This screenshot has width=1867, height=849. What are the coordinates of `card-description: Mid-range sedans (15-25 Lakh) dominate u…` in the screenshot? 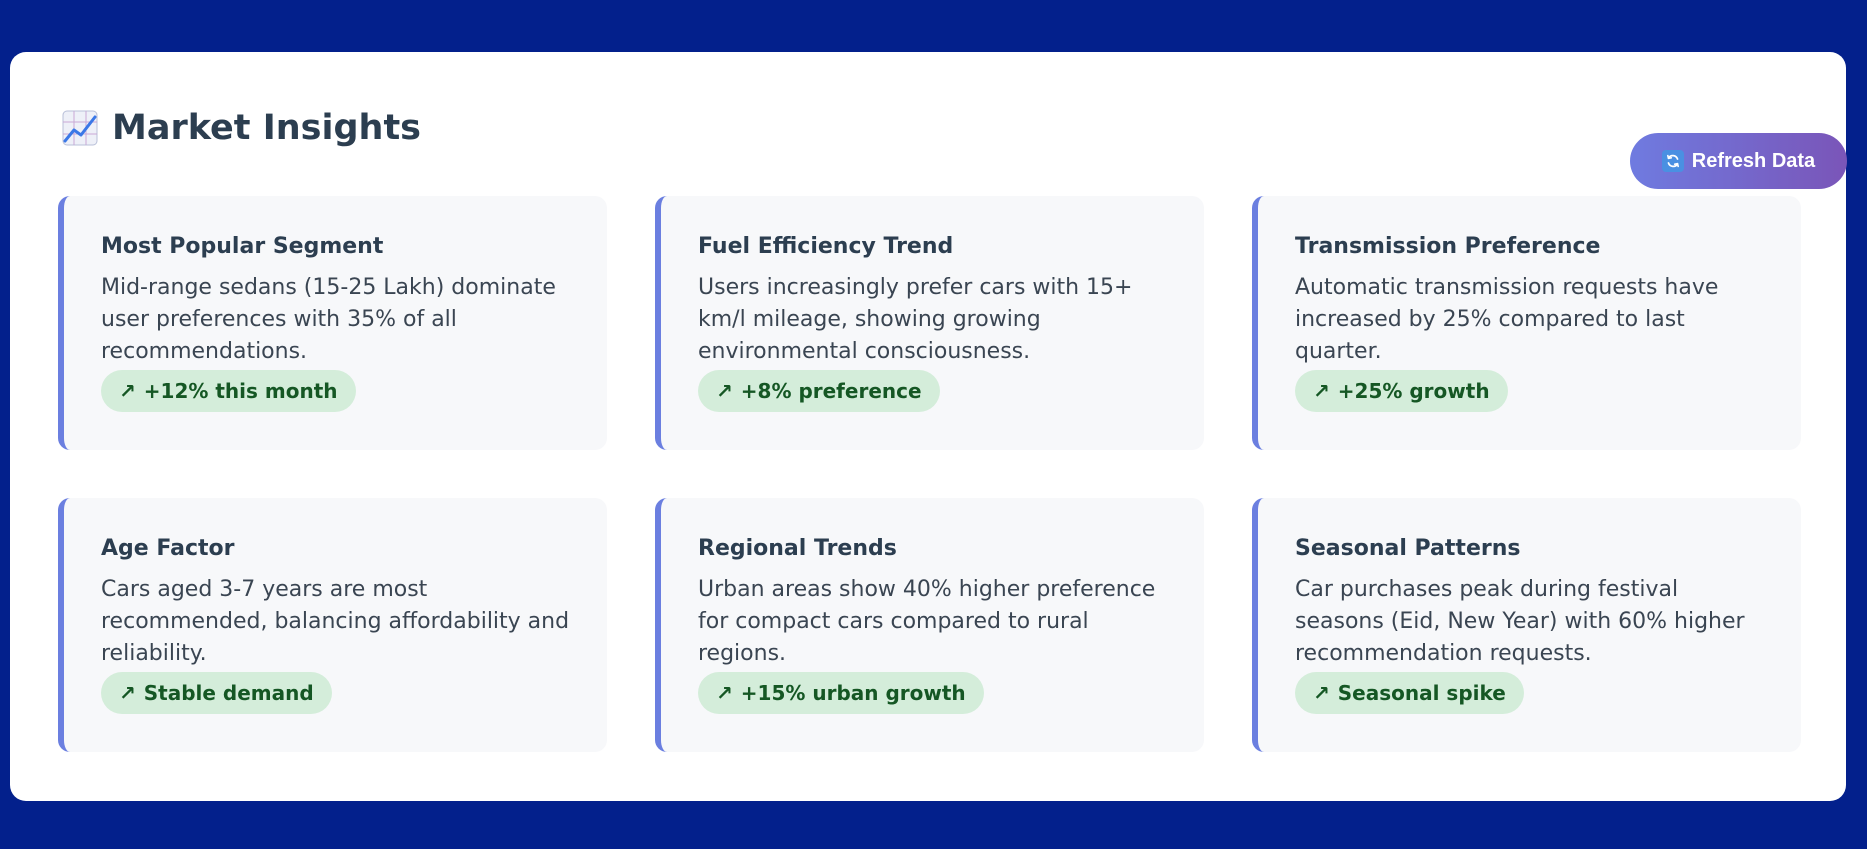 It's located at (328, 319).